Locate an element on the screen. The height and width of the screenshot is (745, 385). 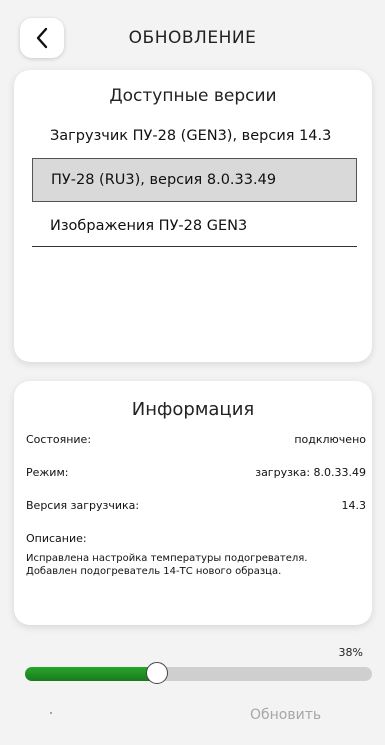
info-value: загрузка: 8.0.33.49 is located at coordinates (310, 472).